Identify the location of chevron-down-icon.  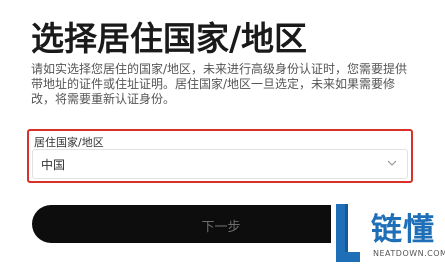
(392, 163).